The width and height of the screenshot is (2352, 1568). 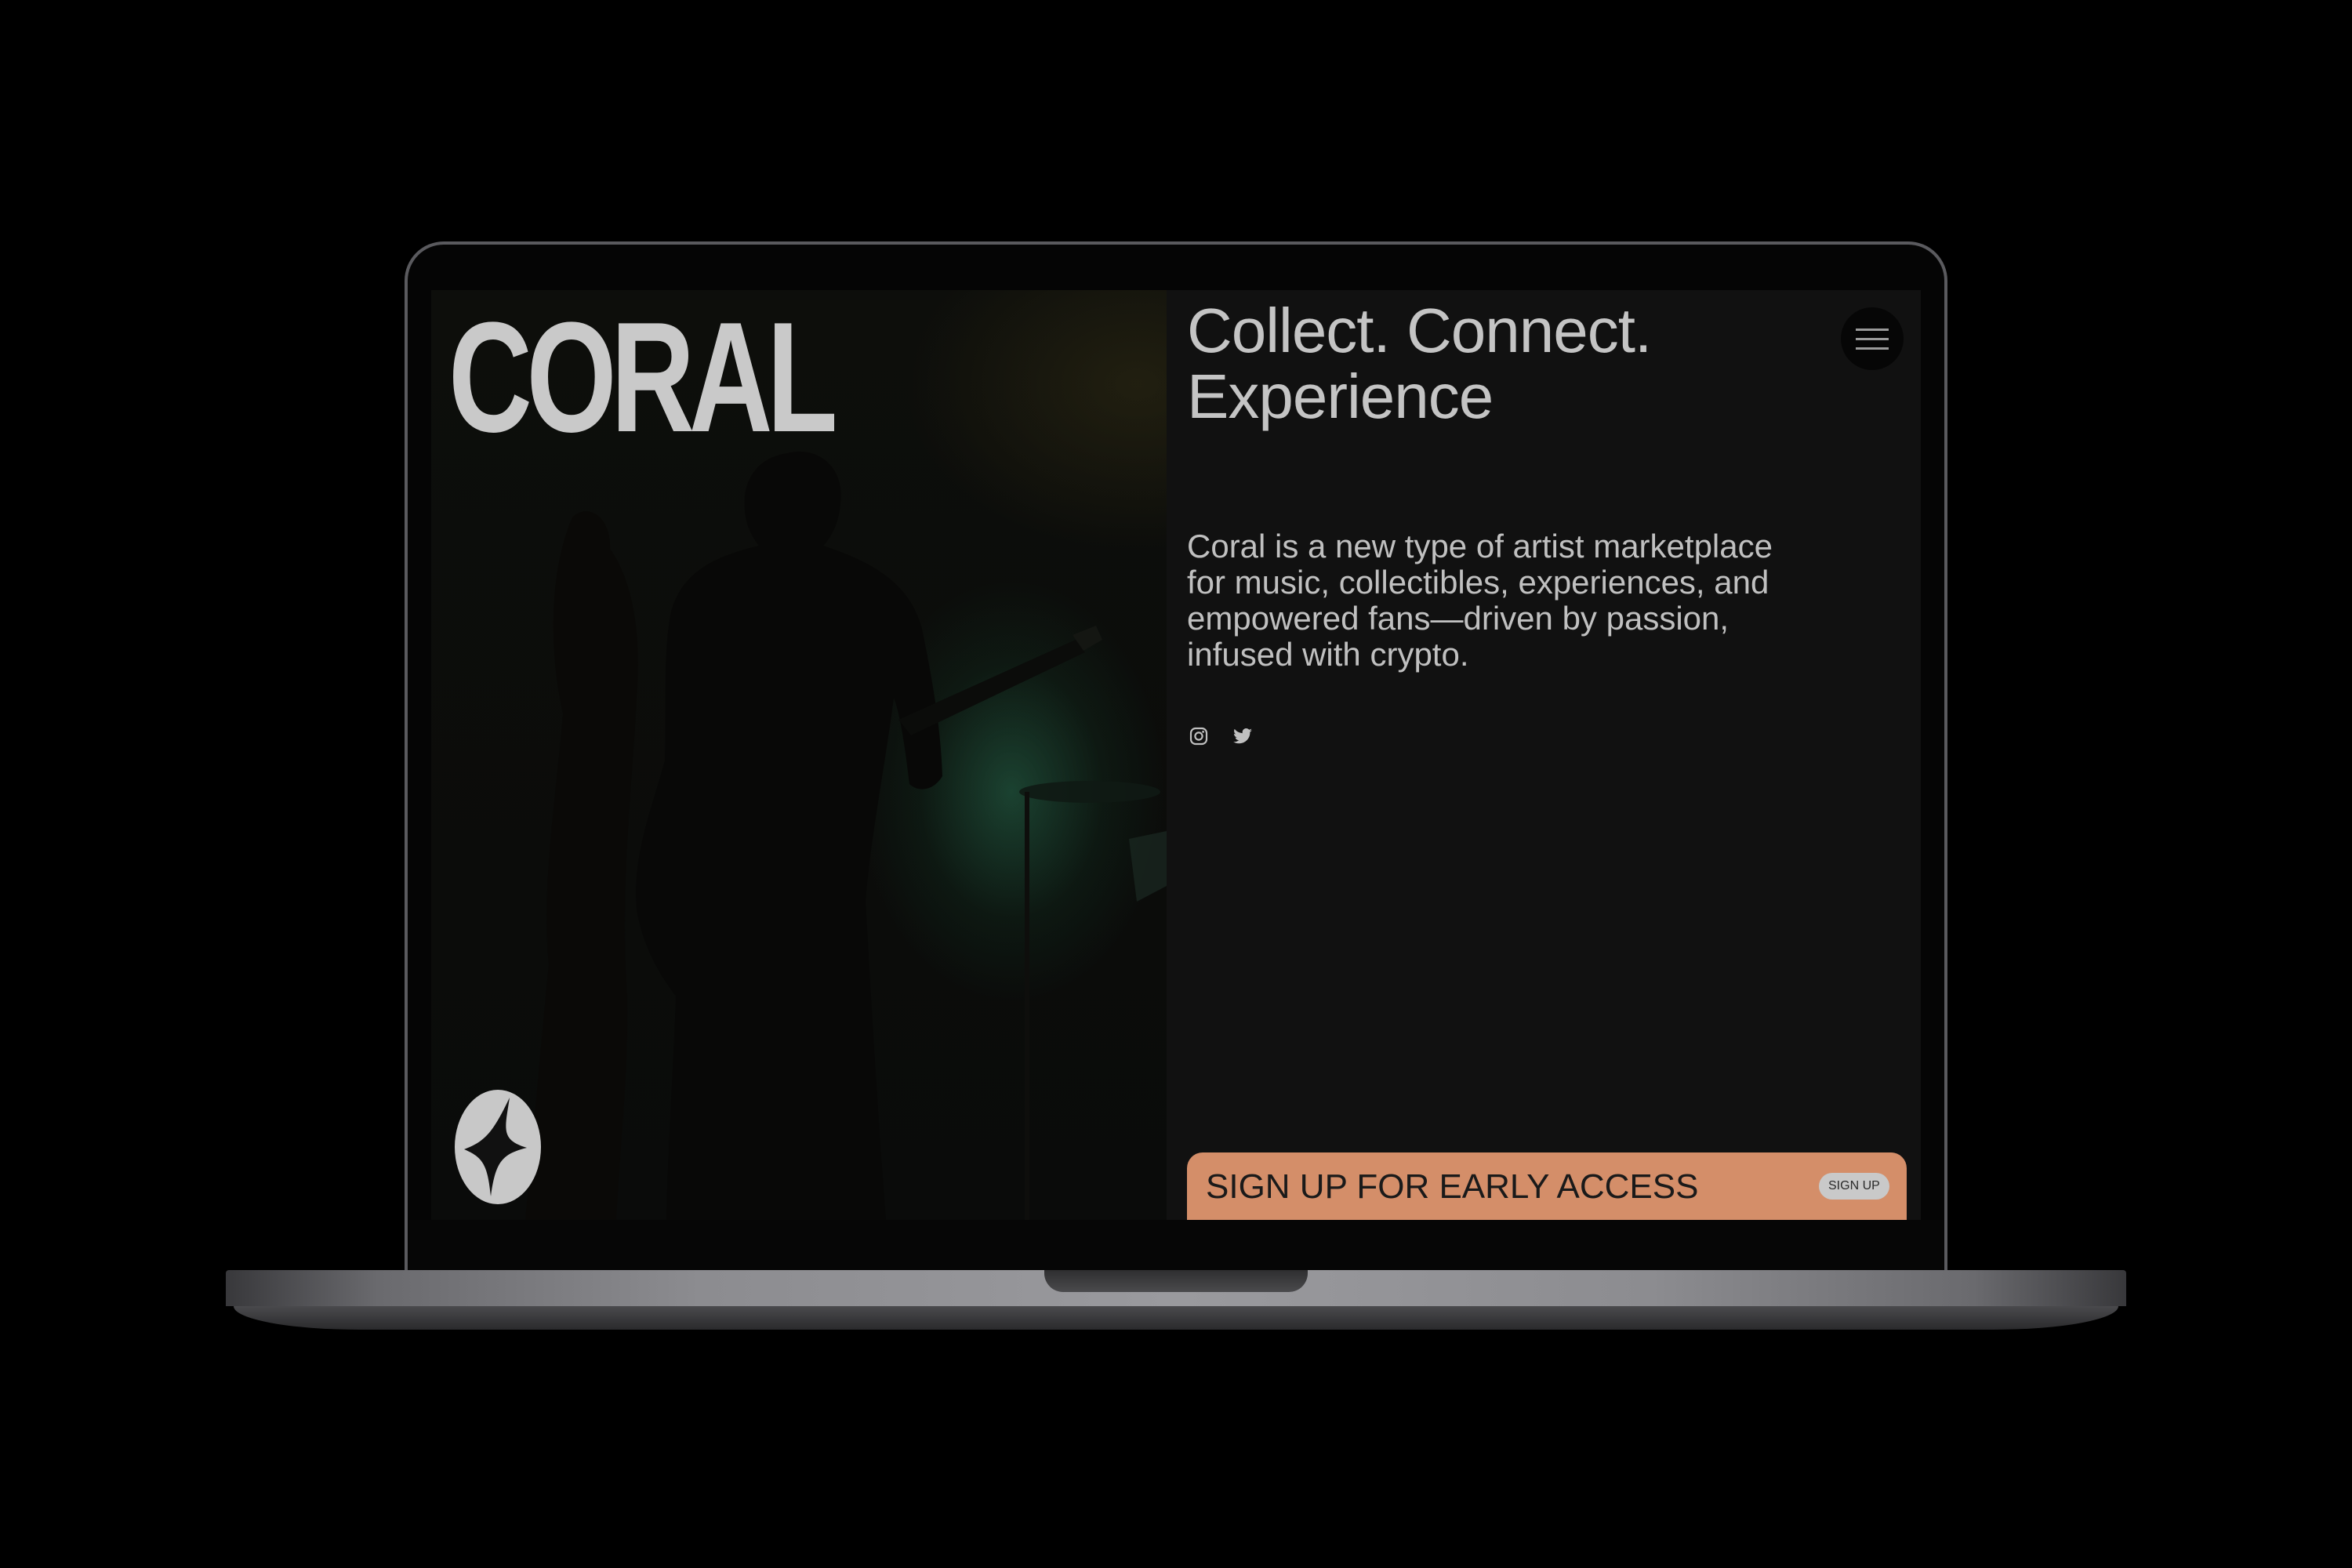 I want to click on hamburger-menu-icon, so click(x=1872, y=338).